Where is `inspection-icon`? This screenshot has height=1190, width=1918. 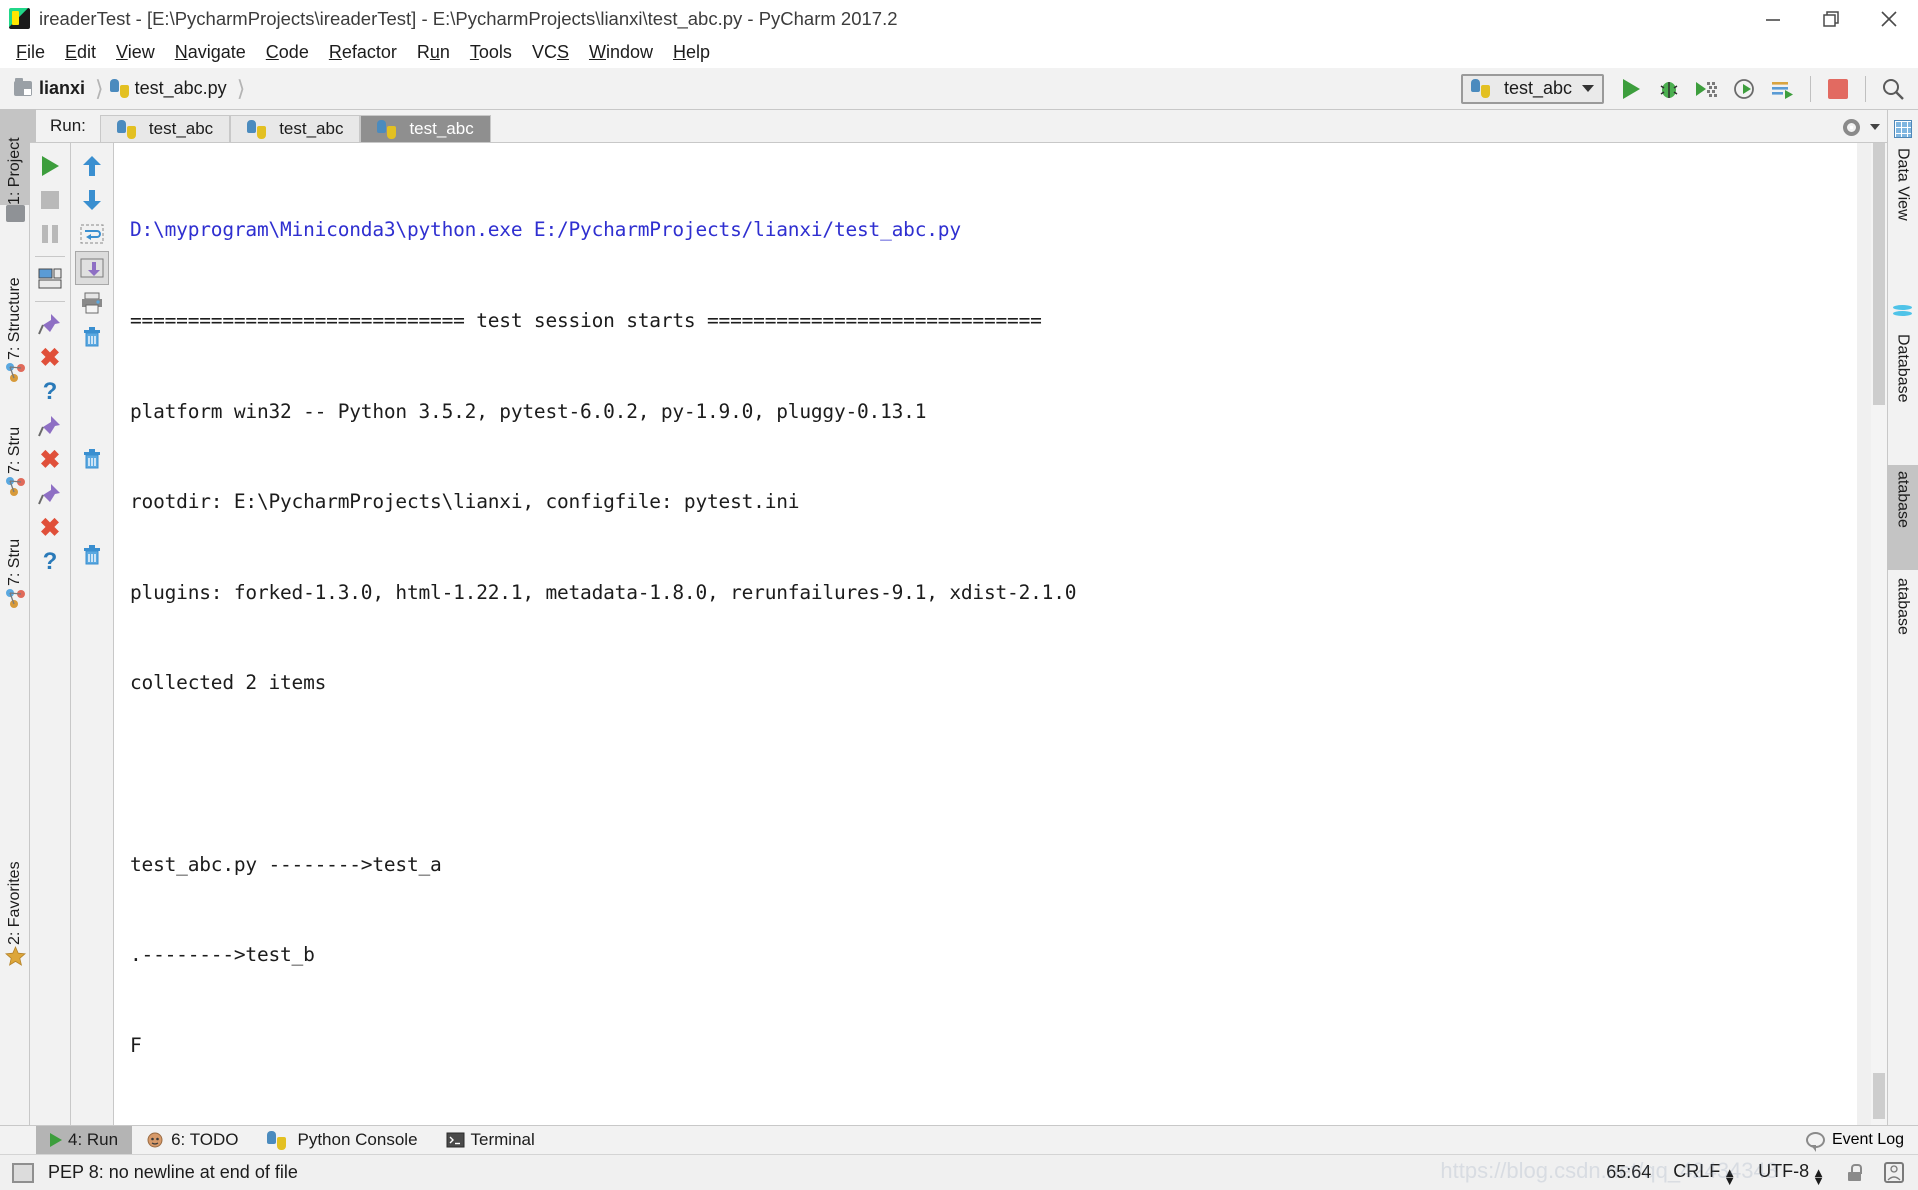
inspection-icon is located at coordinates (23, 1172).